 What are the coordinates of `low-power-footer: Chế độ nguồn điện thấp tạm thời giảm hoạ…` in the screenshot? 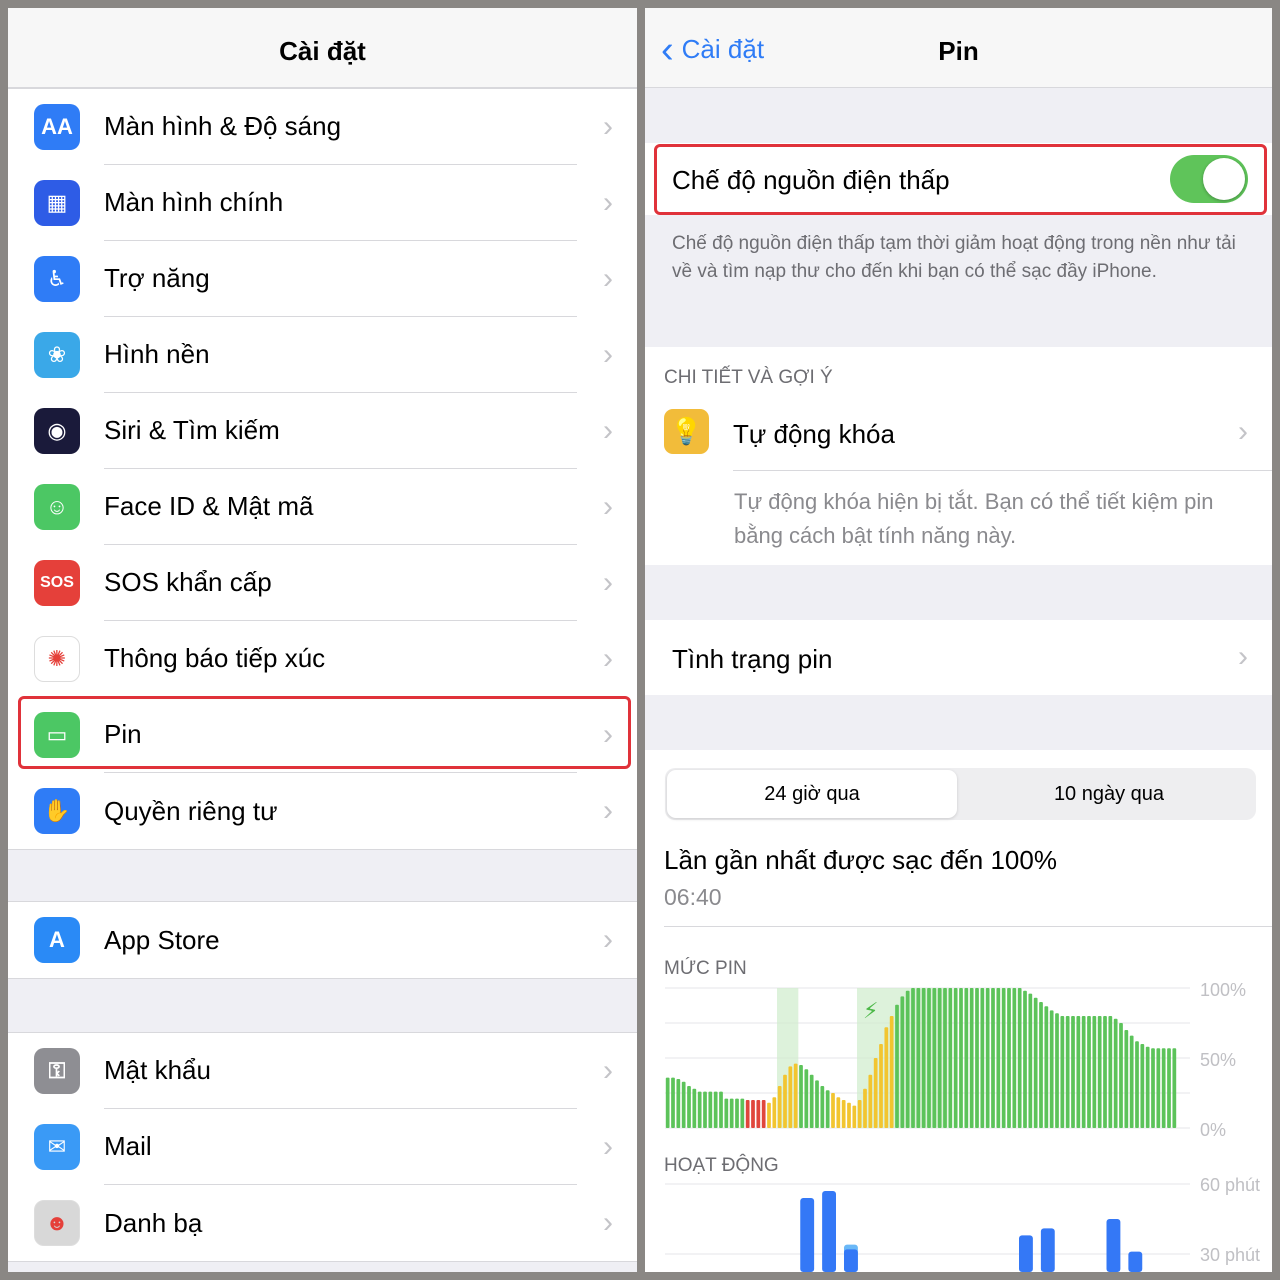 It's located at (954, 257).